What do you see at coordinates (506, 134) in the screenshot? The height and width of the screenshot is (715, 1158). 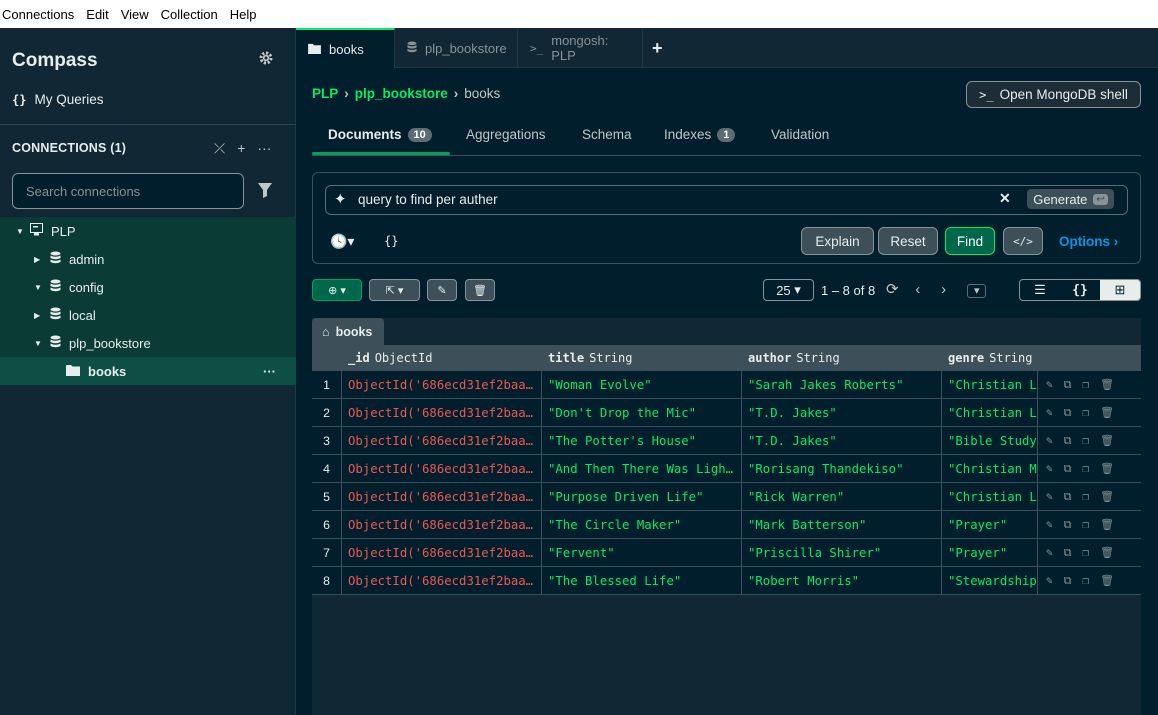 I see `subtab-aggregations: Aggregations` at bounding box center [506, 134].